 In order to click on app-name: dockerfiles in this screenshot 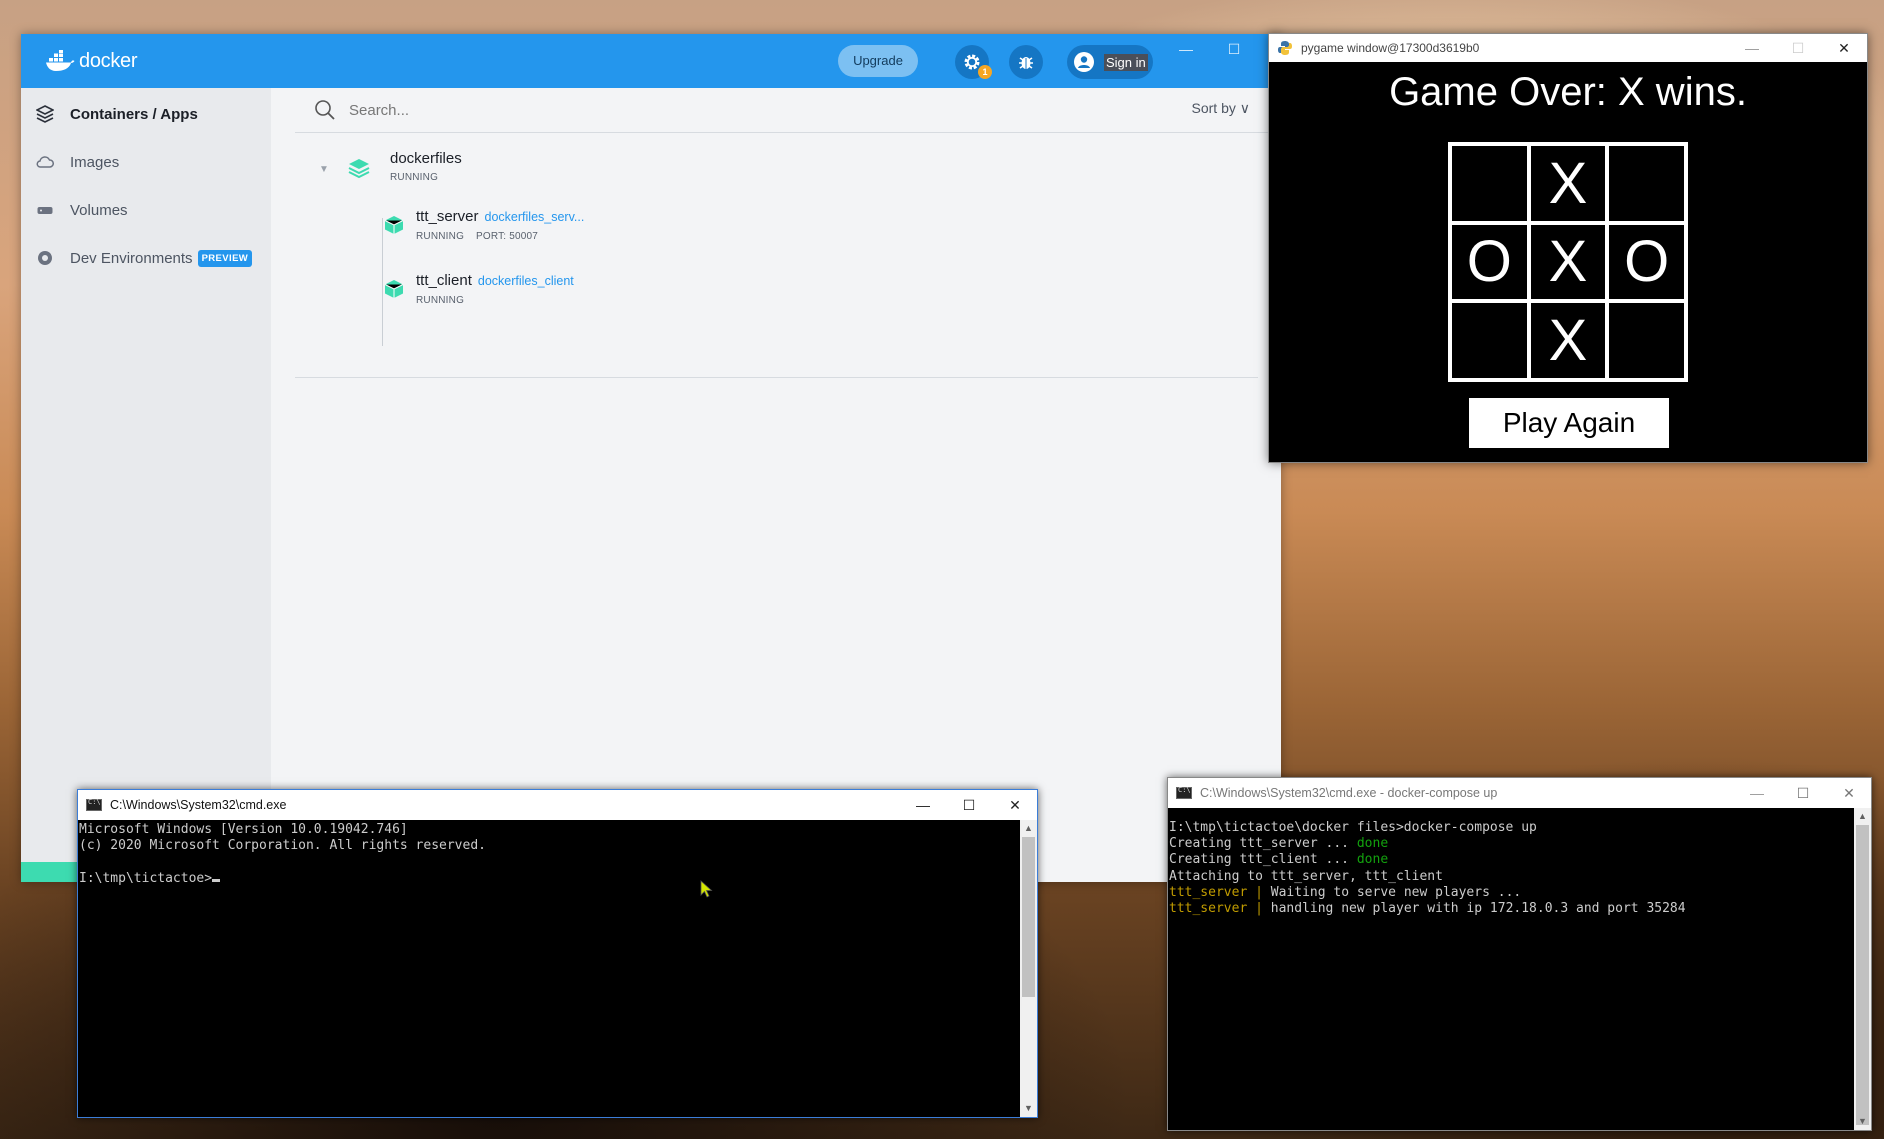, I will do `click(426, 158)`.